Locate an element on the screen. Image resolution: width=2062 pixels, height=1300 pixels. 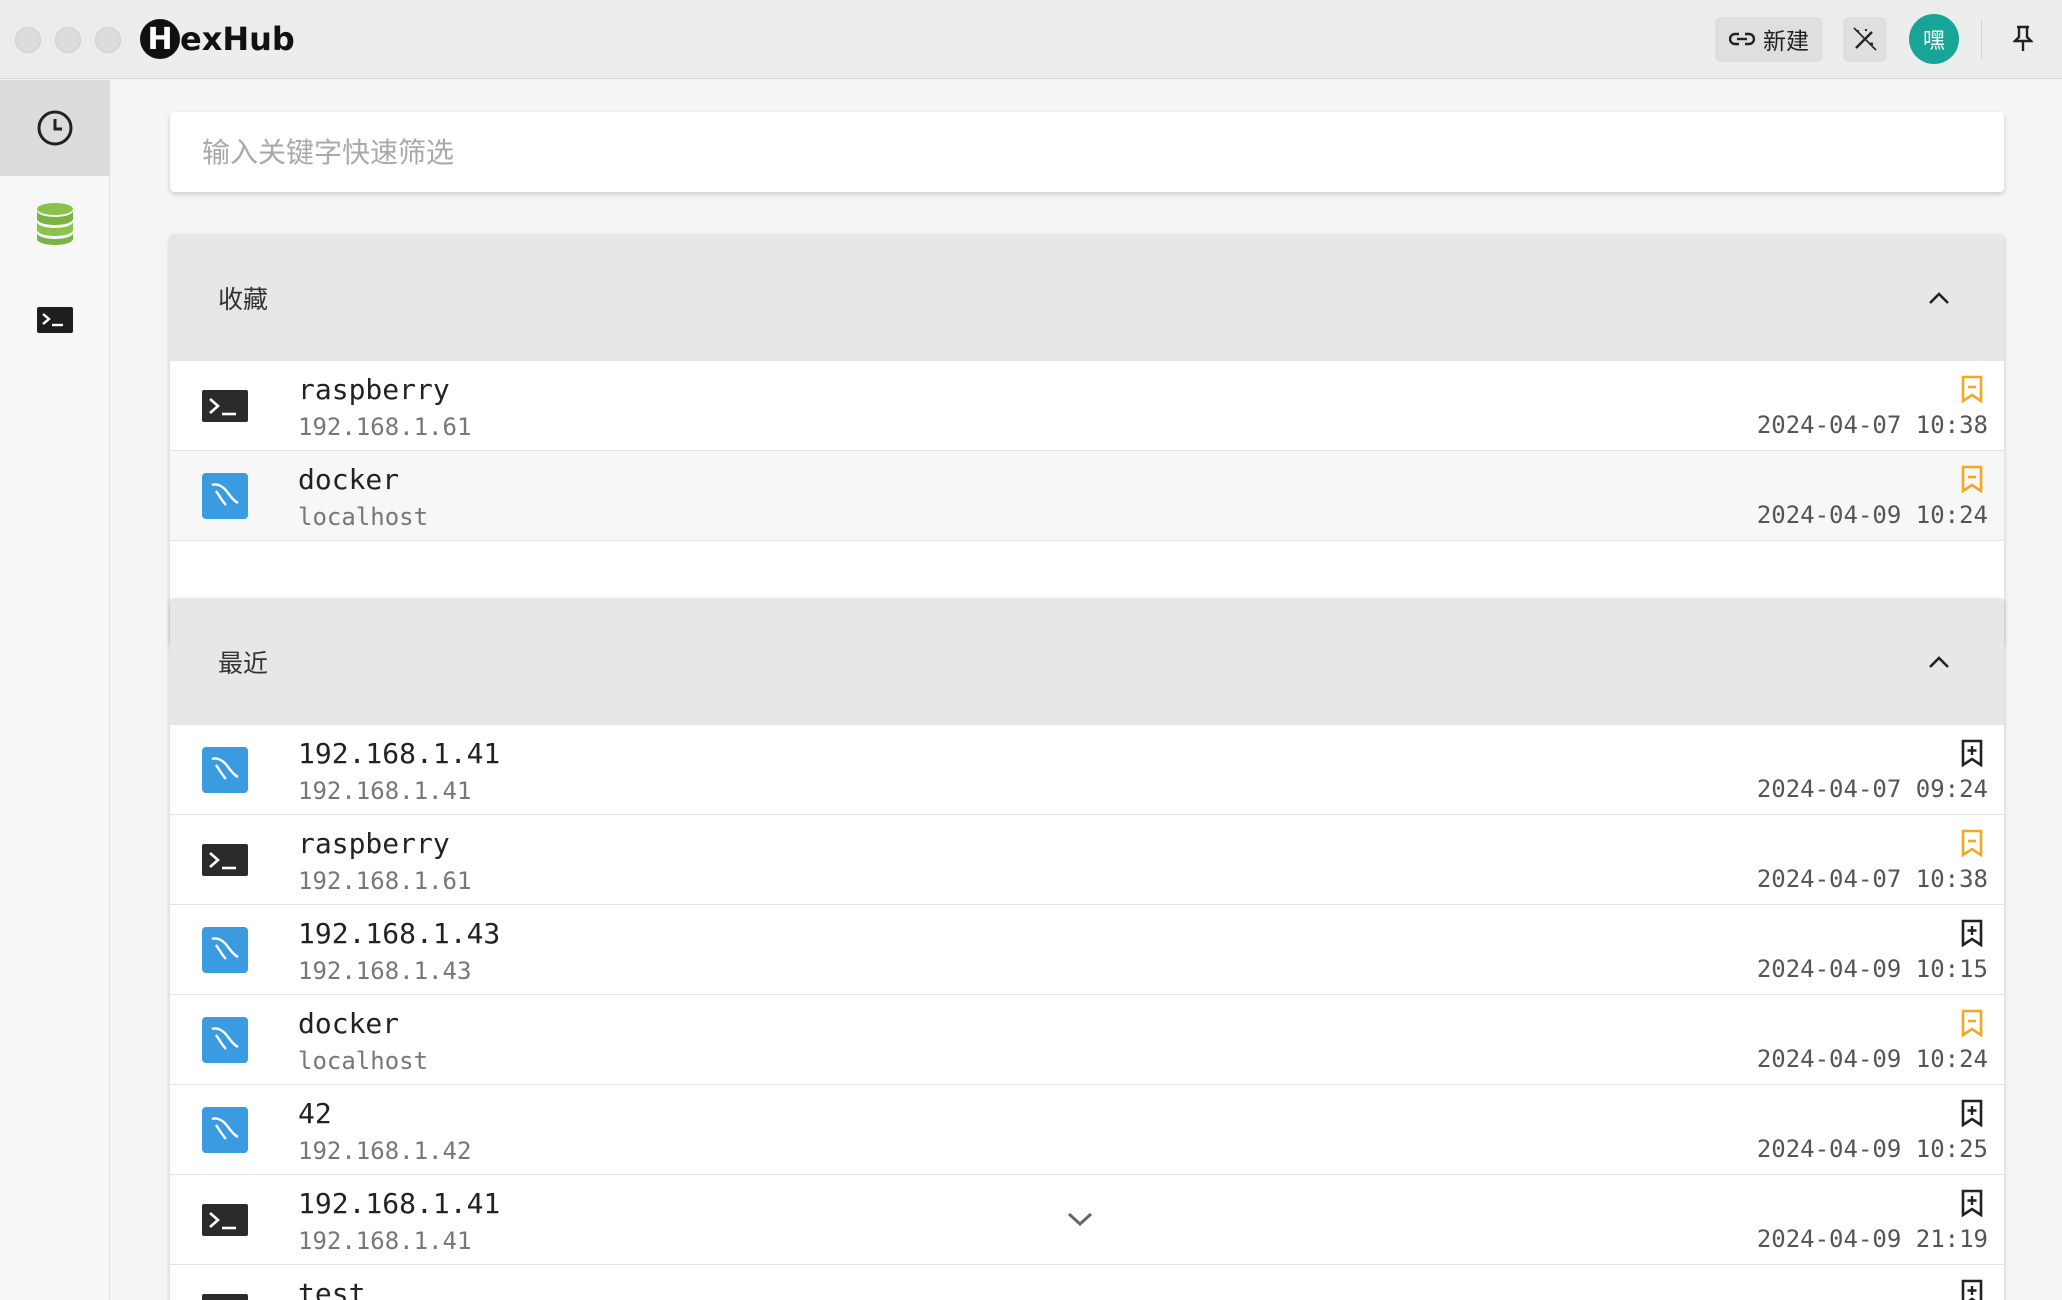
connection-name: 192.168.1.43 is located at coordinates (399, 933).